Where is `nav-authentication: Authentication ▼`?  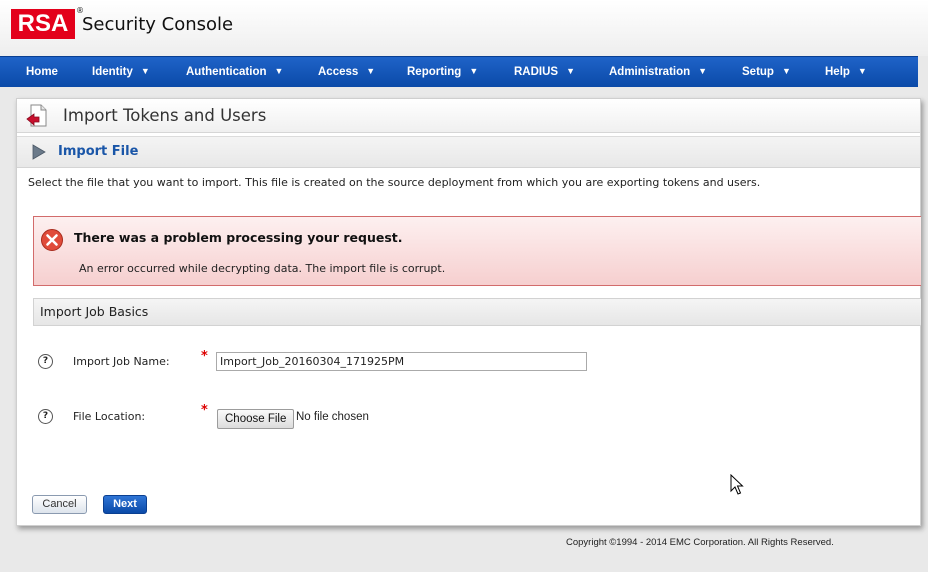
nav-authentication: Authentication ▼ is located at coordinates (234, 72).